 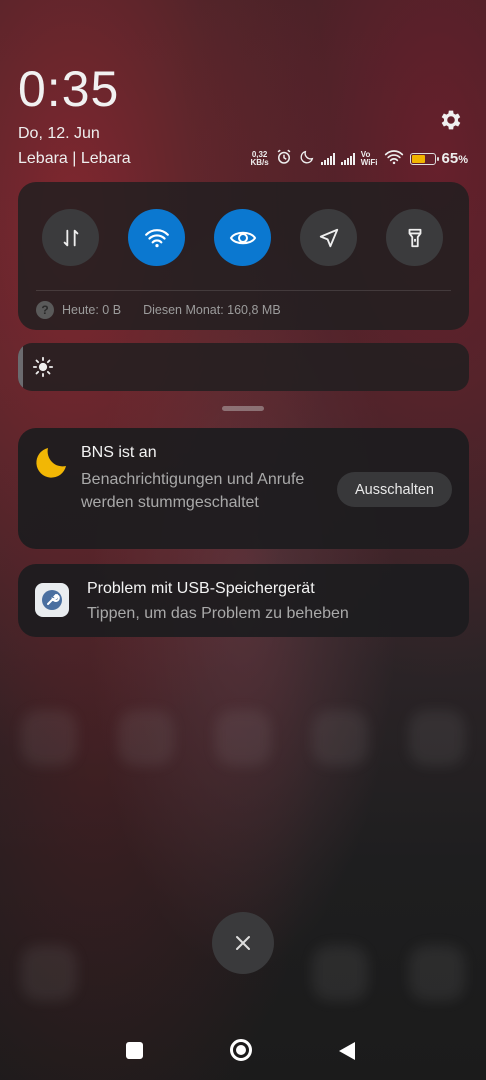 I want to click on clock: 0:35, so click(x=68, y=89).